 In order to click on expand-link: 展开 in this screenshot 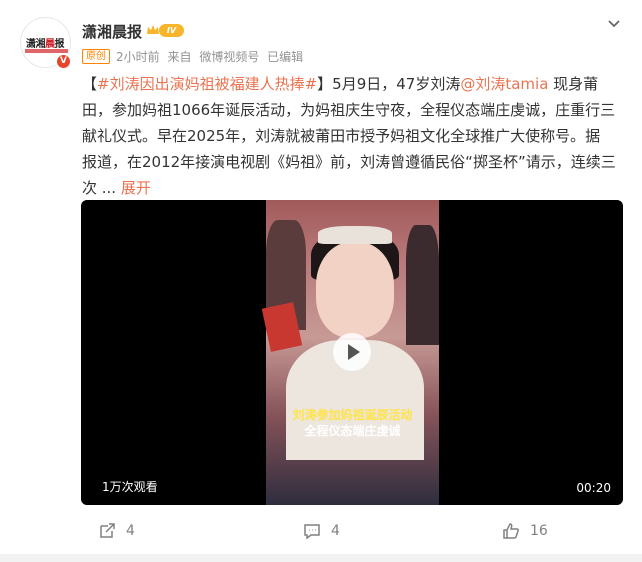, I will do `click(136, 188)`.